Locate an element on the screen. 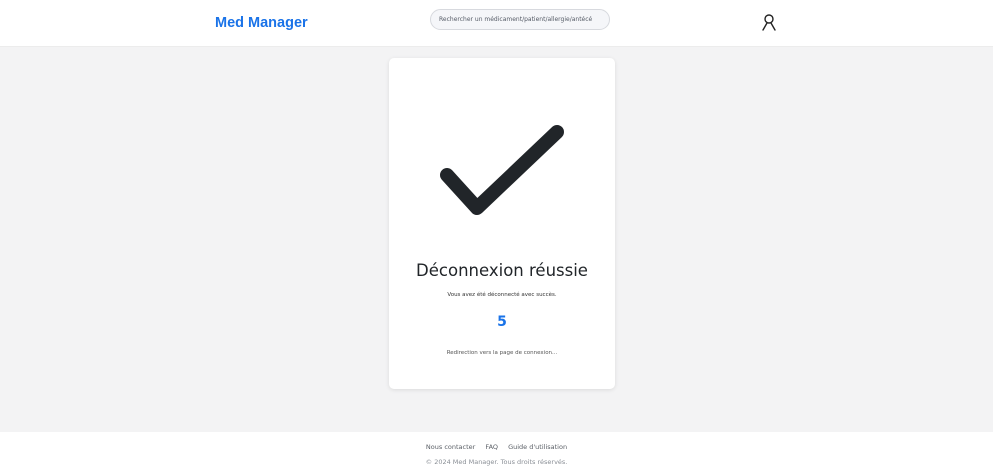 The image size is (993, 466). user-guide-link: Guide d'utilisation is located at coordinates (537, 447).